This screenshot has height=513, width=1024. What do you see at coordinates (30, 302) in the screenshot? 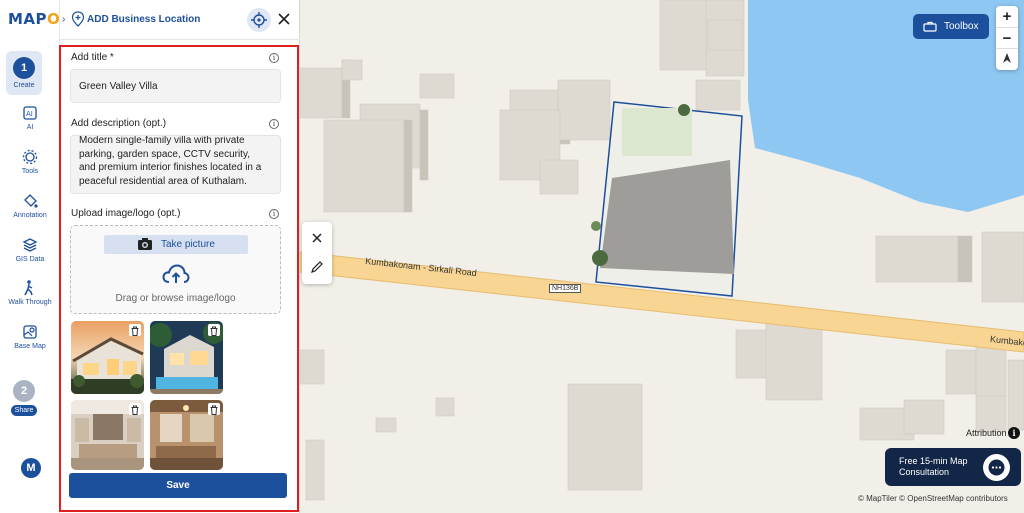
I see `rail-item-label: Walk Through` at bounding box center [30, 302].